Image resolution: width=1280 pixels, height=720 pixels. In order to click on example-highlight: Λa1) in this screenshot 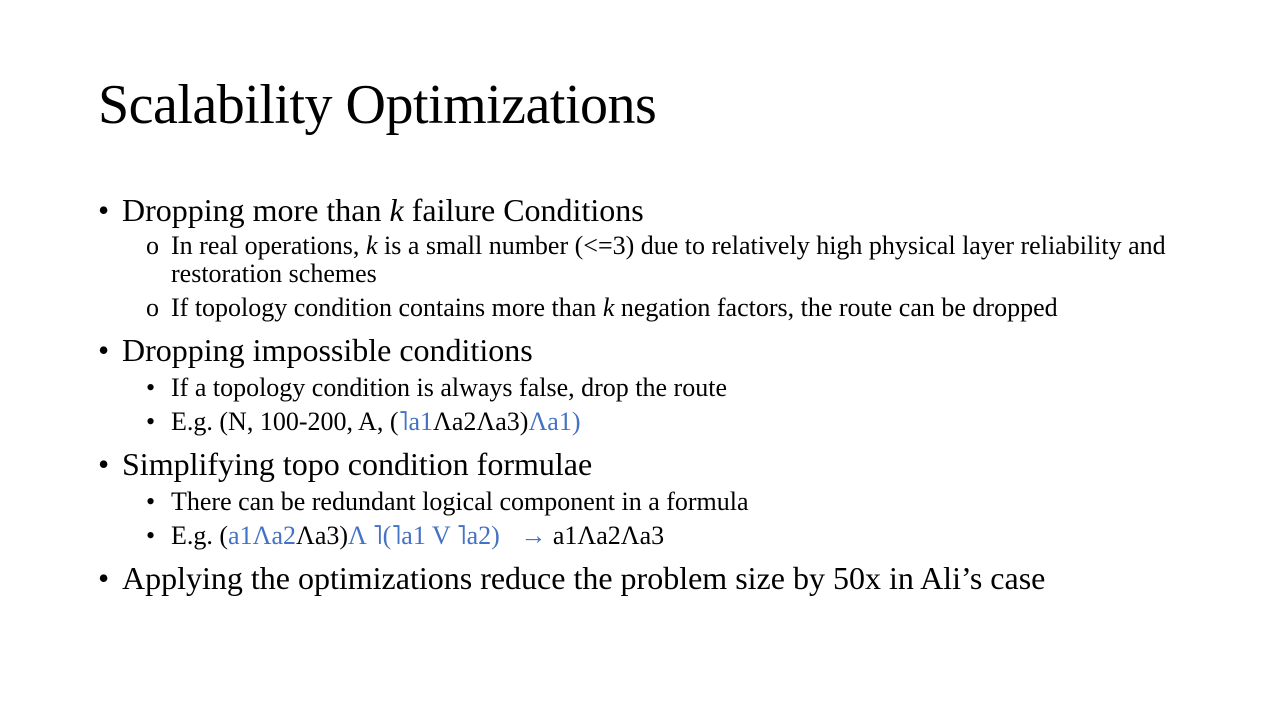, I will do `click(554, 421)`.